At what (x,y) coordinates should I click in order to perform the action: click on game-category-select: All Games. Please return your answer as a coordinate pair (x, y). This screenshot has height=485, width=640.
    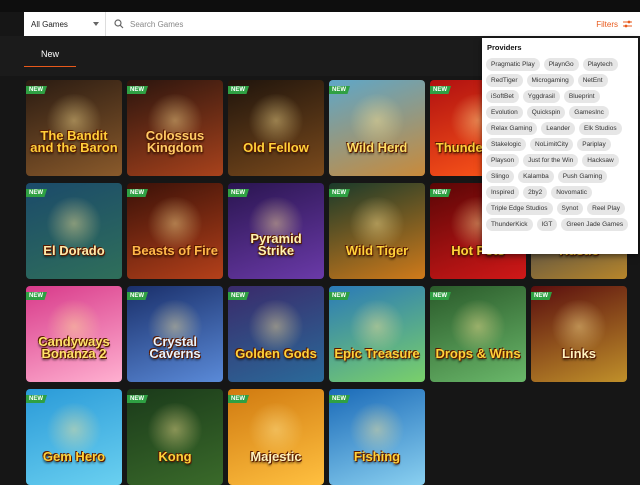
    Looking at the image, I should click on (65, 24).